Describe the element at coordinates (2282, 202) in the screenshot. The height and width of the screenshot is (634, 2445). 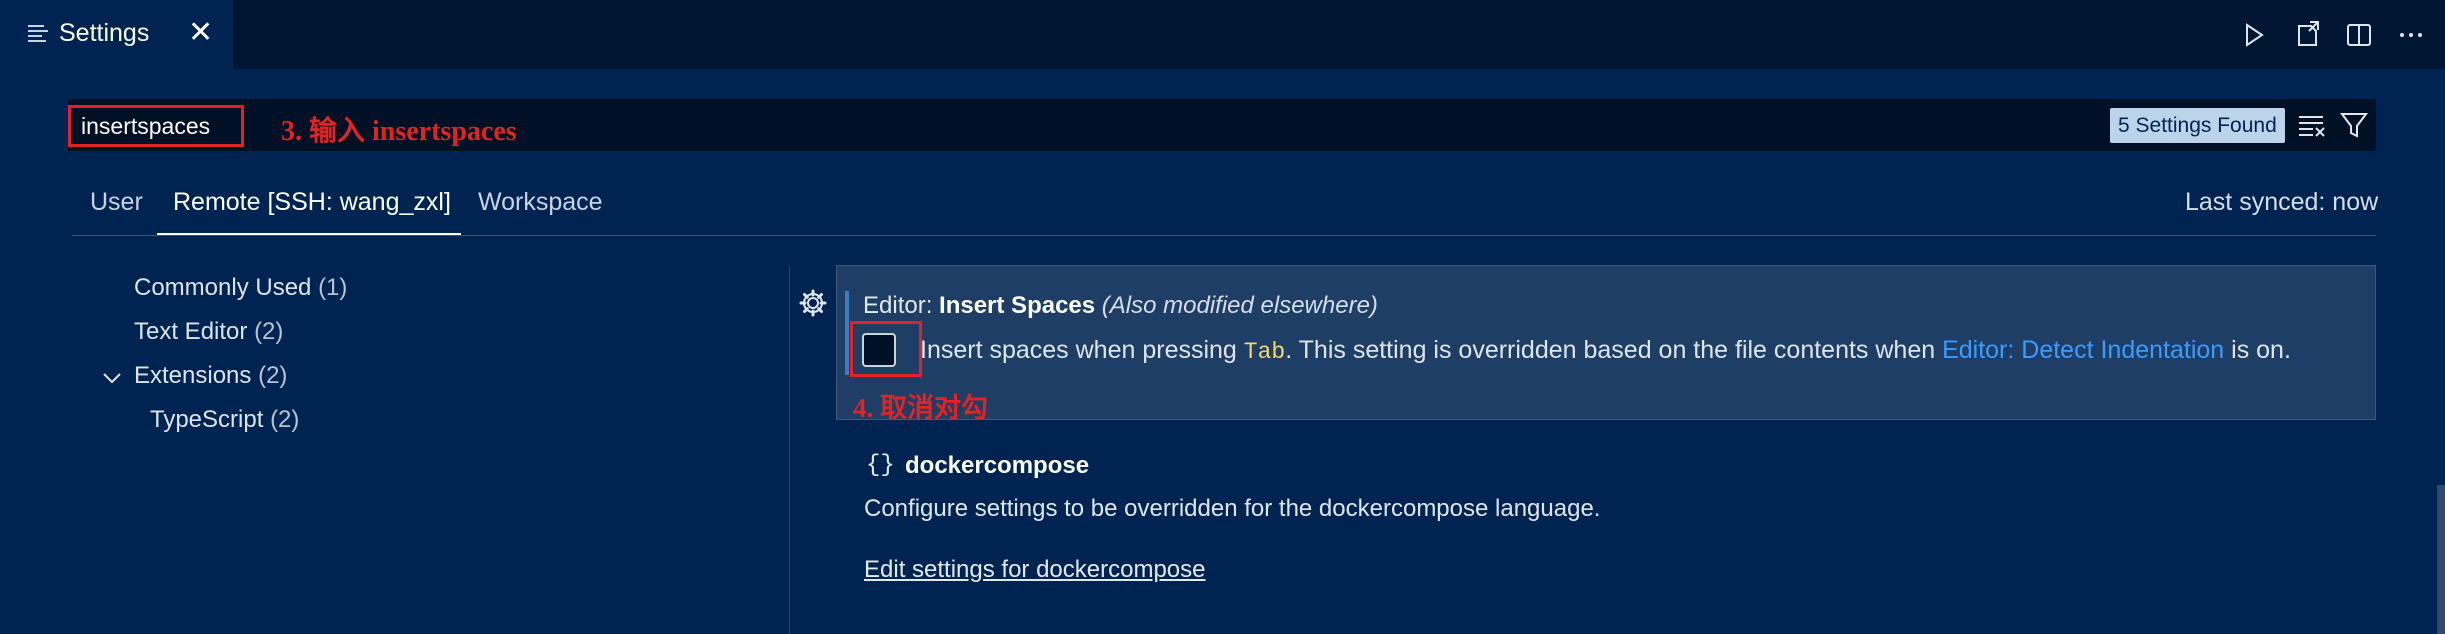
I see `last-synced-status: Last synced: now` at that location.